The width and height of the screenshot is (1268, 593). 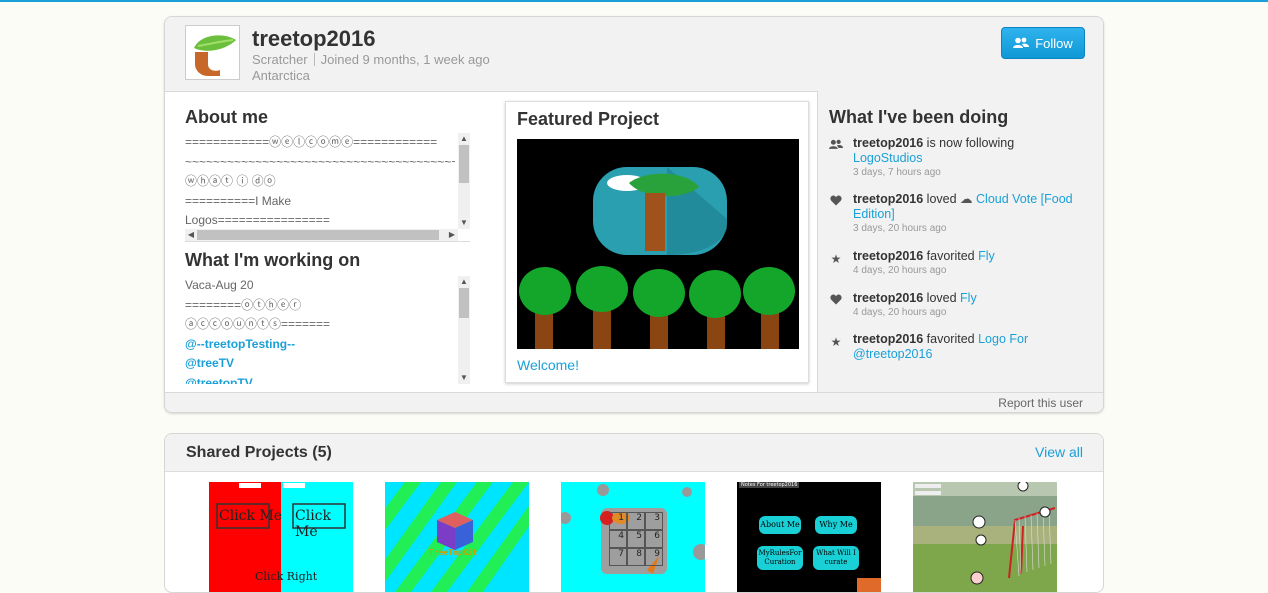 What do you see at coordinates (320, 379) in the screenshot?
I see `account-link: @treetopTV` at bounding box center [320, 379].